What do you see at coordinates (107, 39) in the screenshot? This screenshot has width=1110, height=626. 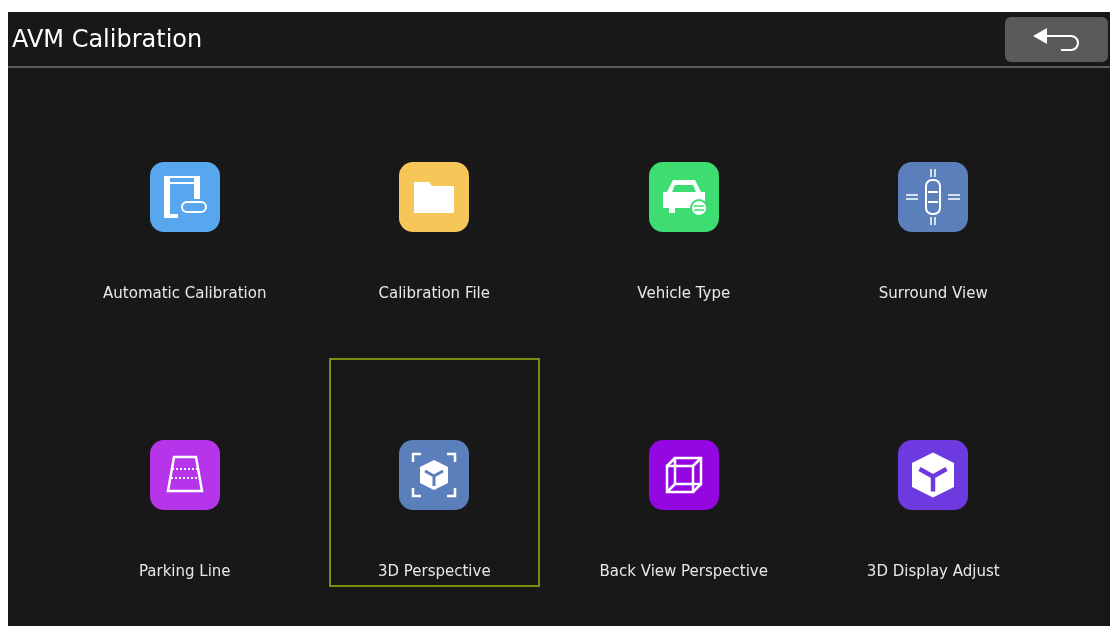 I see `screen-title: AVM Calibration` at bounding box center [107, 39].